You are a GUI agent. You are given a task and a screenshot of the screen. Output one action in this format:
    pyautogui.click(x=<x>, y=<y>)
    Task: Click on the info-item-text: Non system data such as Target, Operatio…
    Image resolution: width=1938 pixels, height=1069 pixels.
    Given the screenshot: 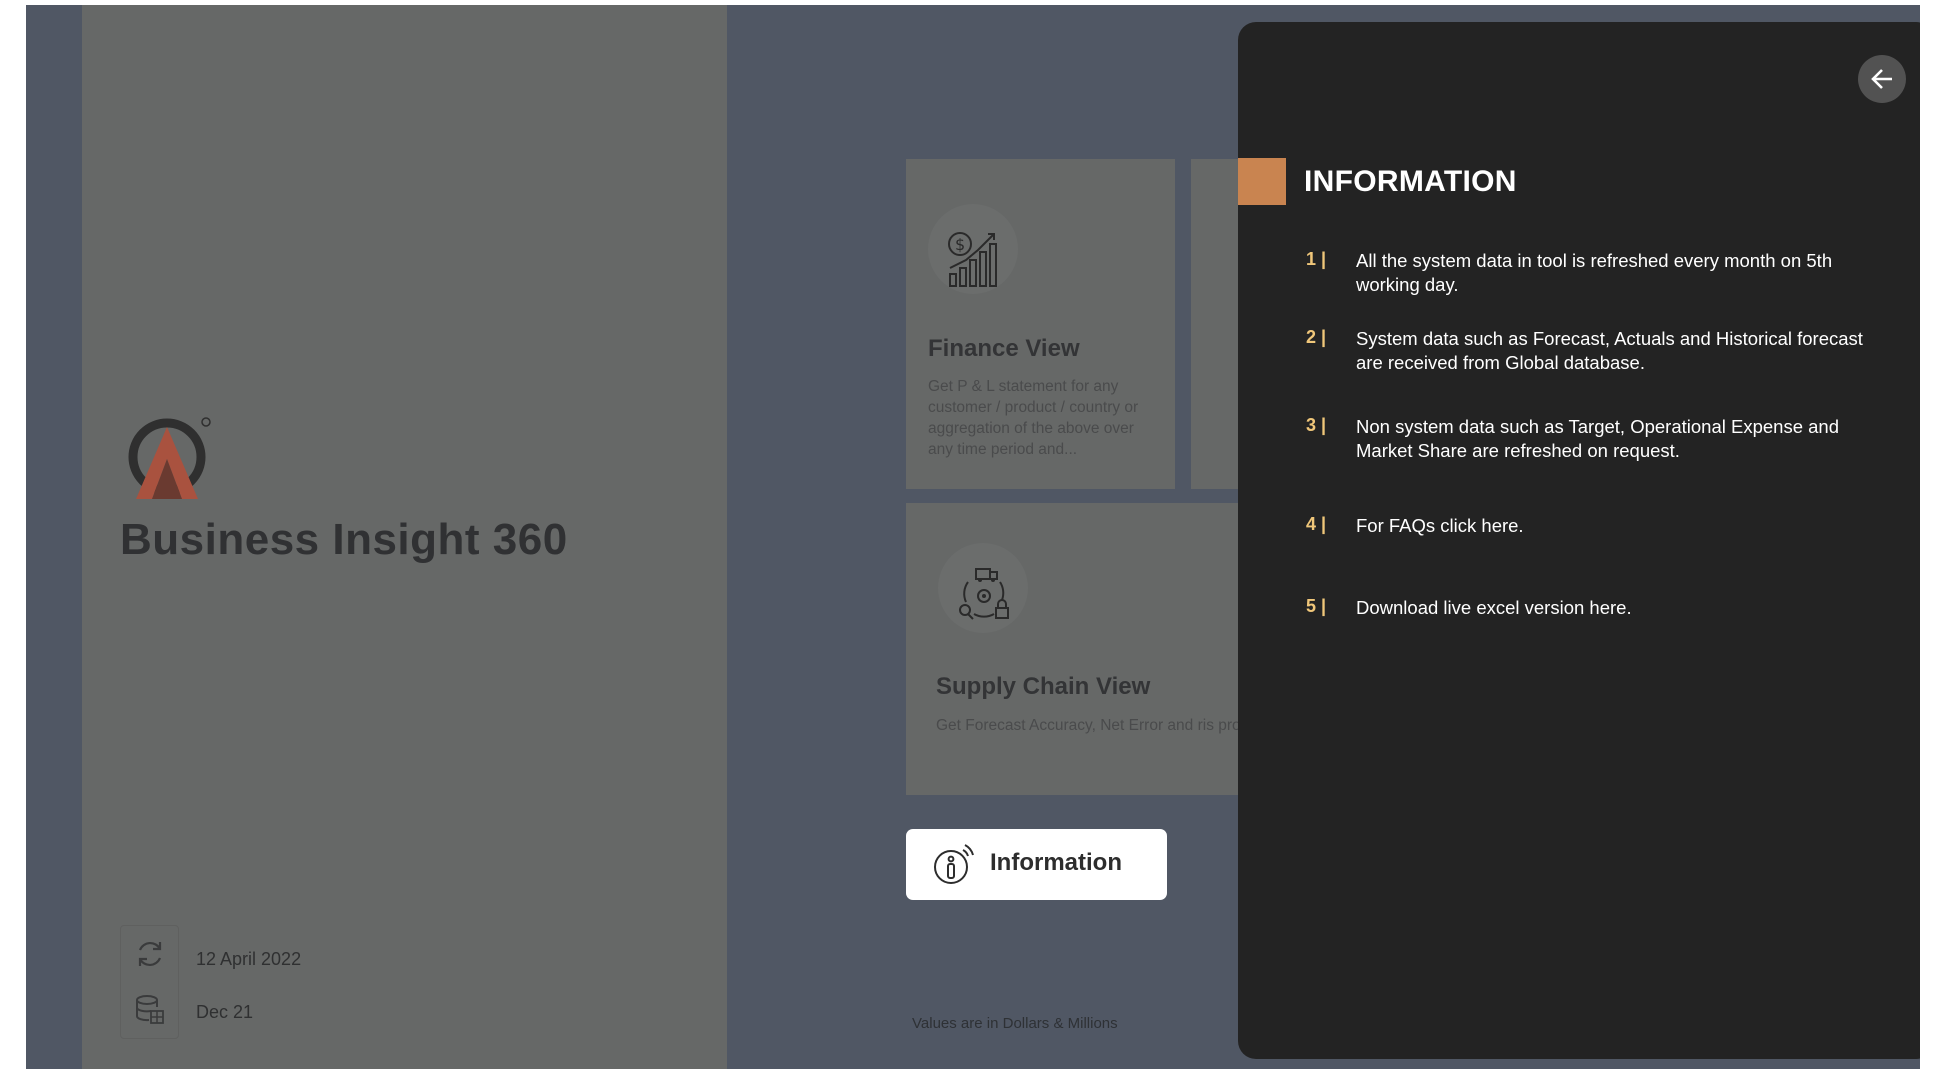 What is the action you would take?
    pyautogui.click(x=1597, y=438)
    